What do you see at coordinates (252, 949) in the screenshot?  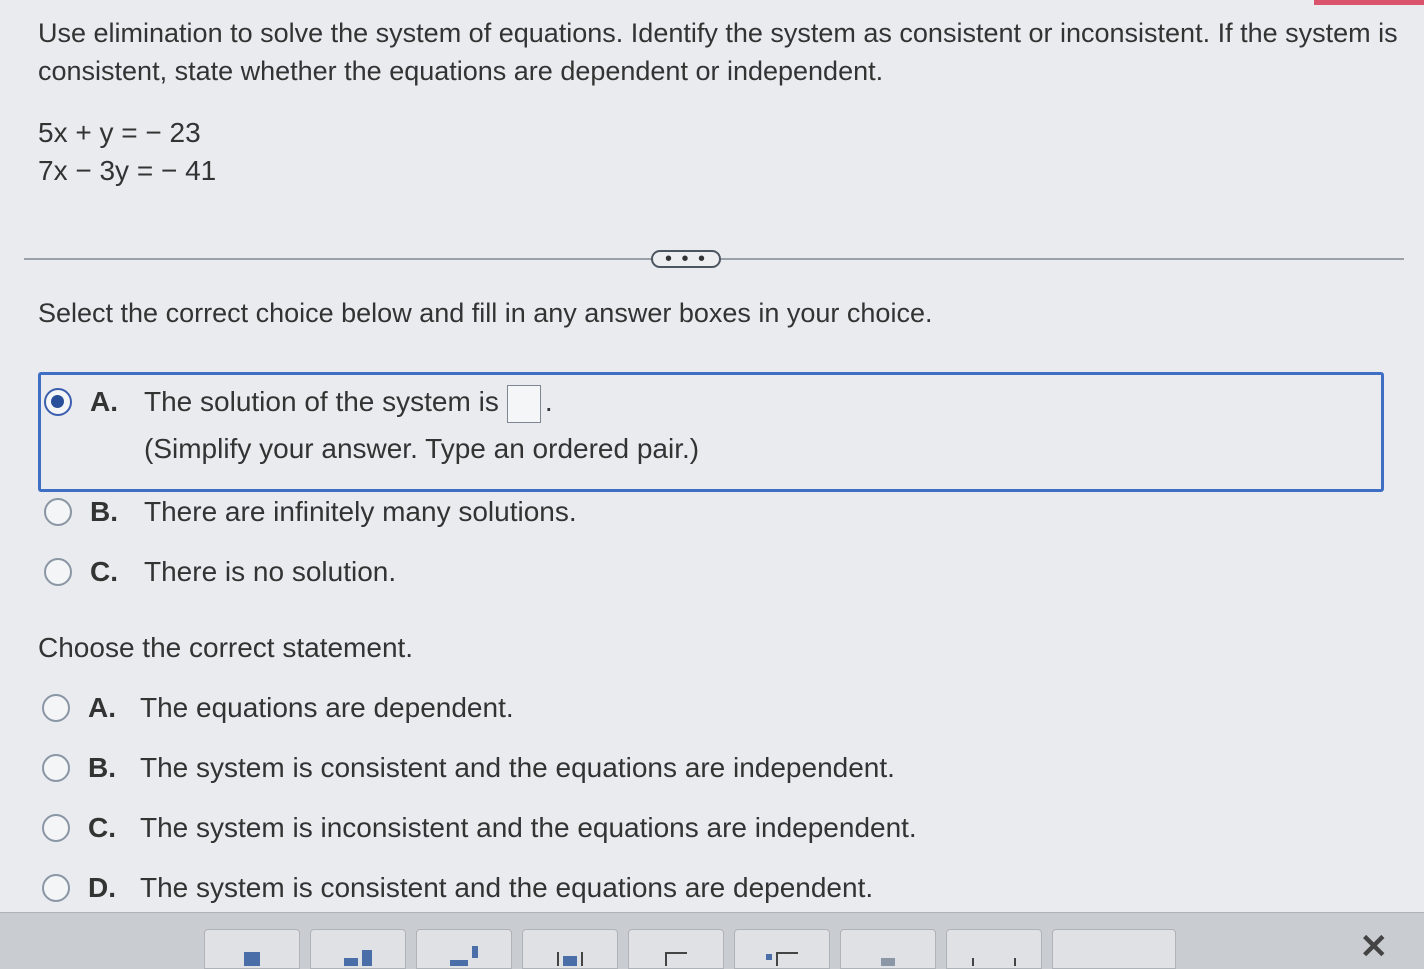 I see `fraction-icon` at bounding box center [252, 949].